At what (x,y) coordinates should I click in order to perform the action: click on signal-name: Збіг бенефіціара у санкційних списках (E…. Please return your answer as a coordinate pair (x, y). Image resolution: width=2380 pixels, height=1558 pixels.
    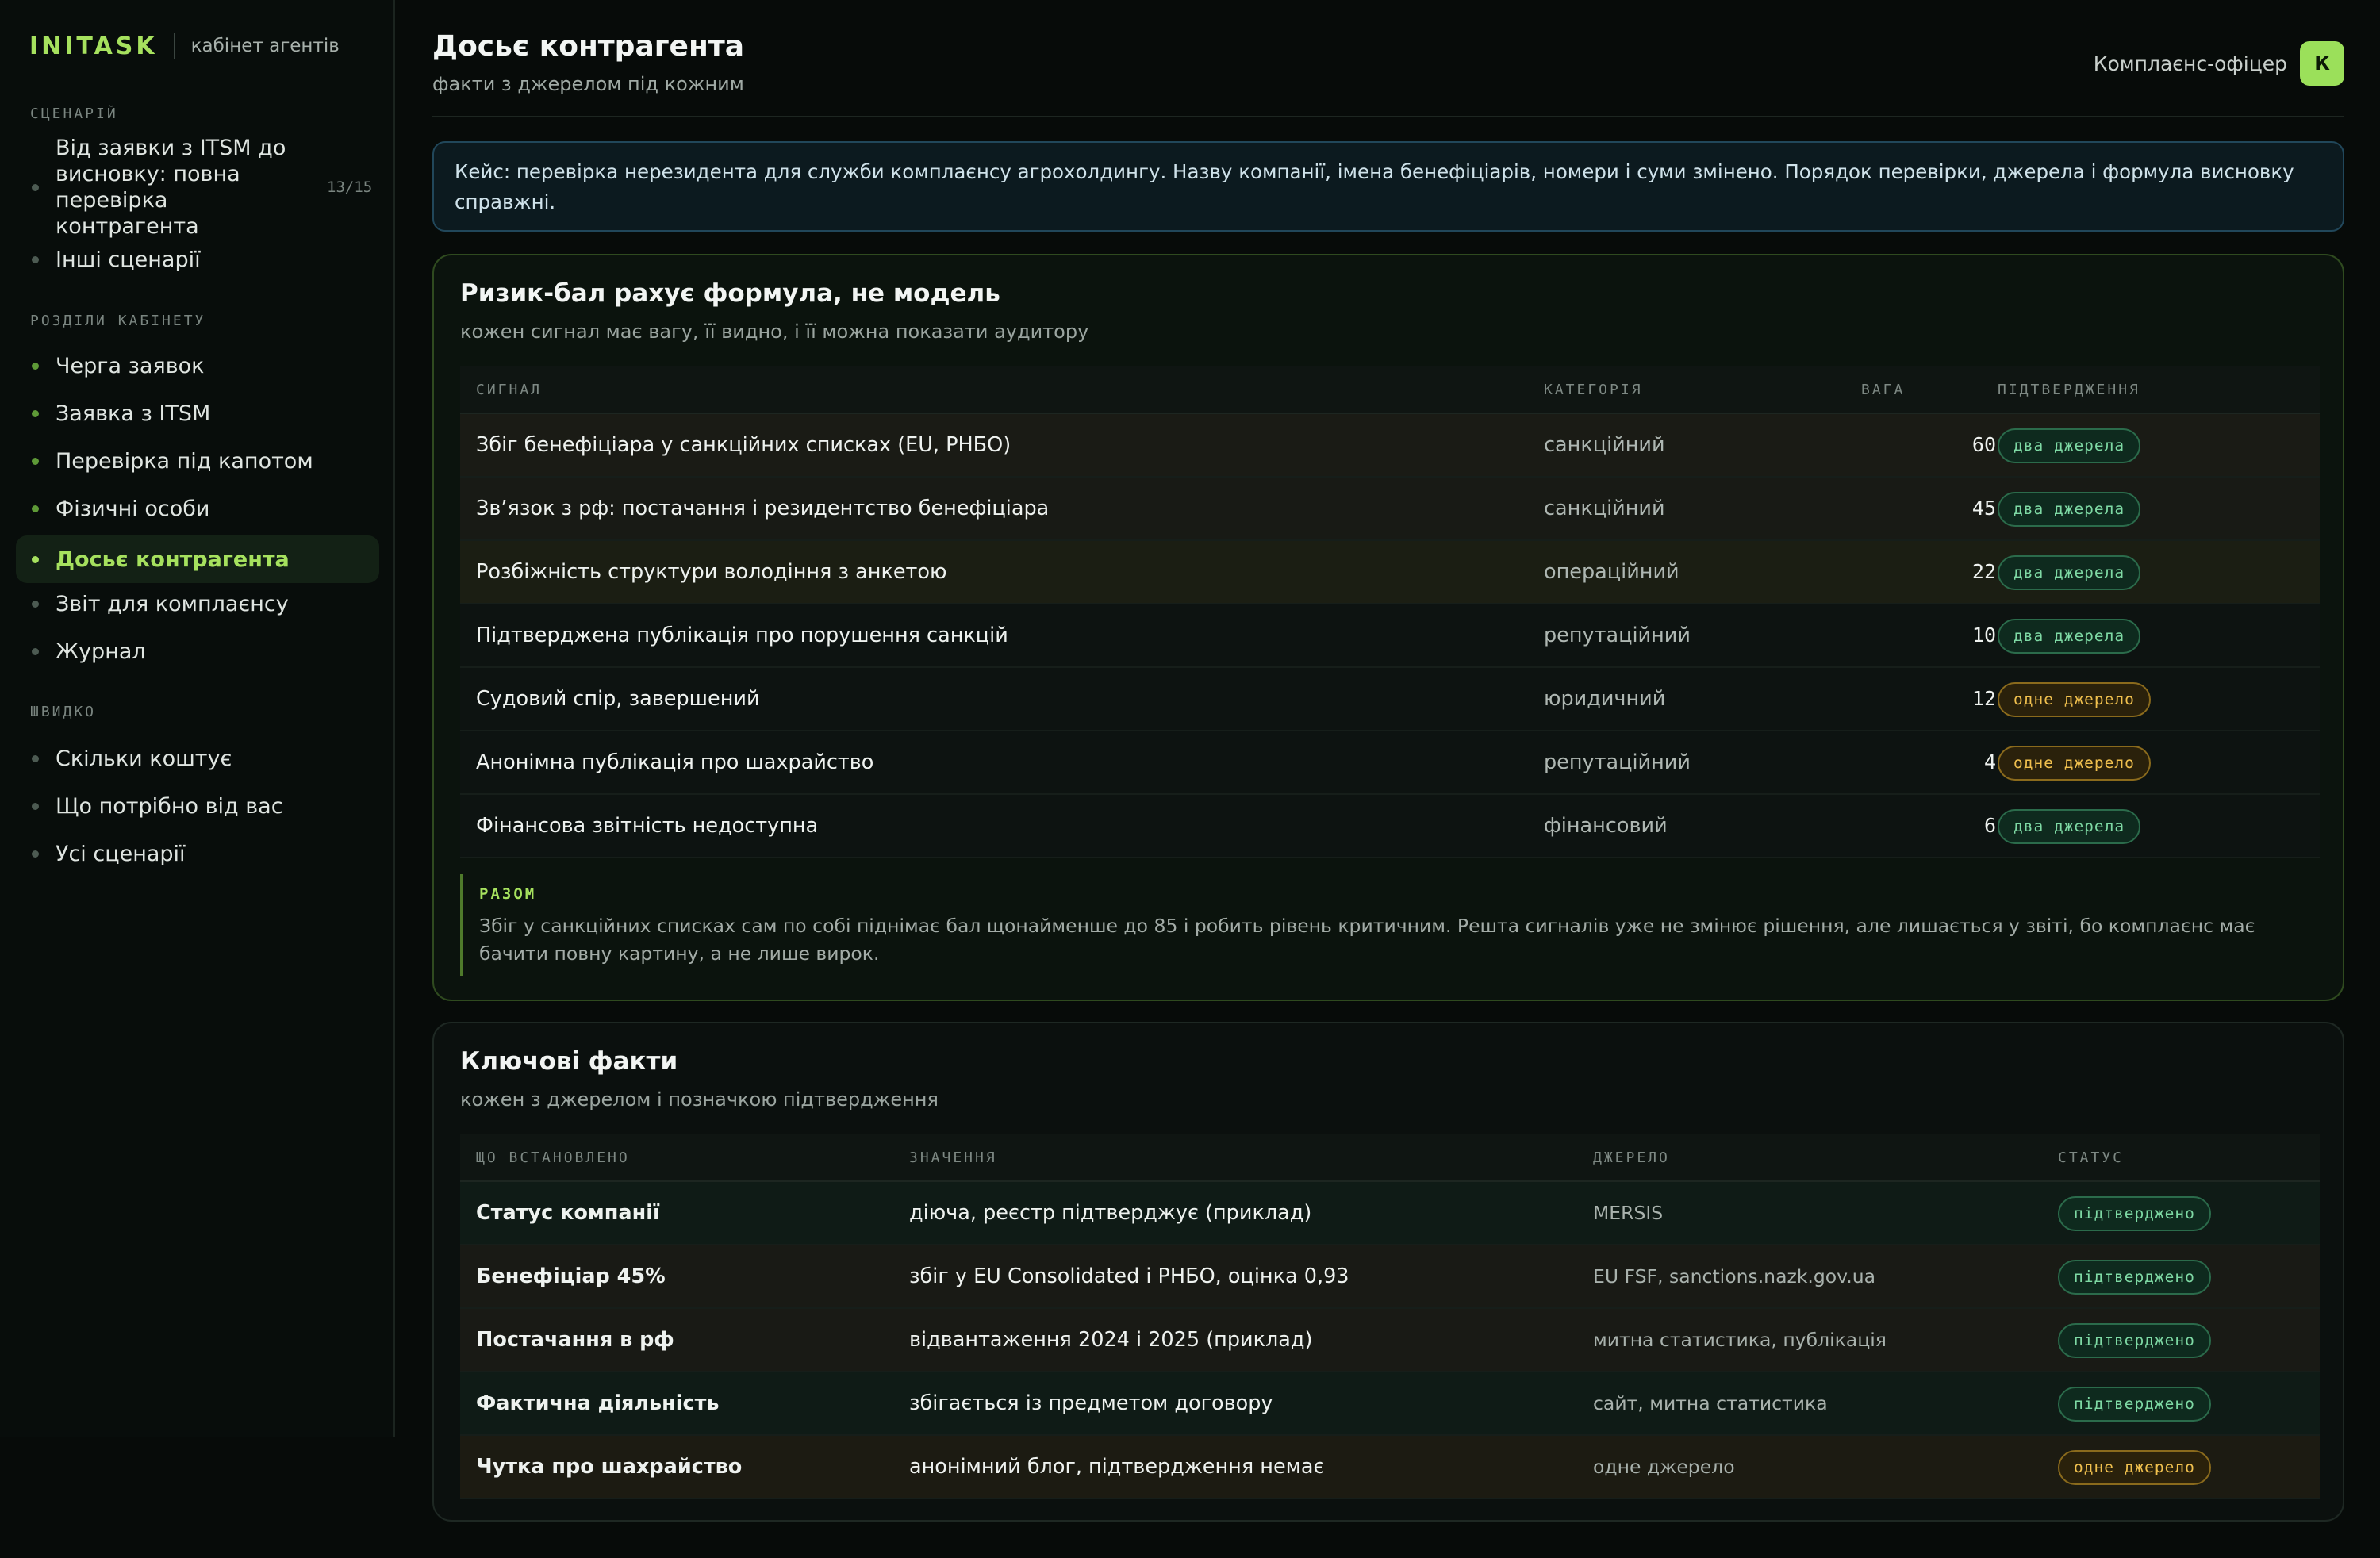
    Looking at the image, I should click on (744, 445).